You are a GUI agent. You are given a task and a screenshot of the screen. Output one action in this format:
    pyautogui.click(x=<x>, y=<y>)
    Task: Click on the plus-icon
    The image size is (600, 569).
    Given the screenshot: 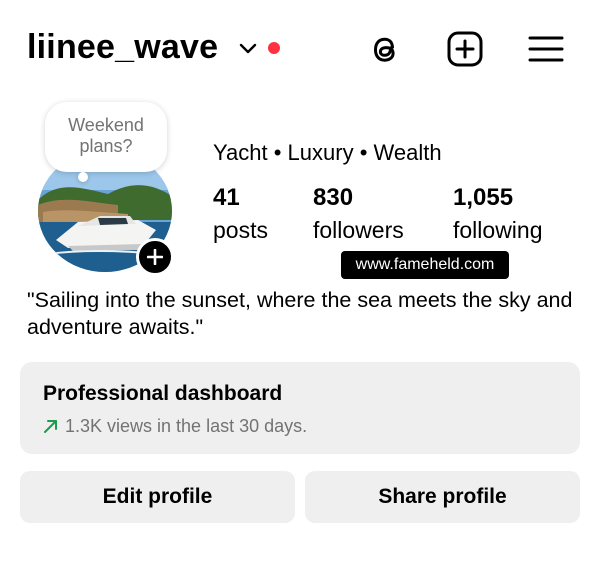 What is the action you would take?
    pyautogui.click(x=155, y=257)
    